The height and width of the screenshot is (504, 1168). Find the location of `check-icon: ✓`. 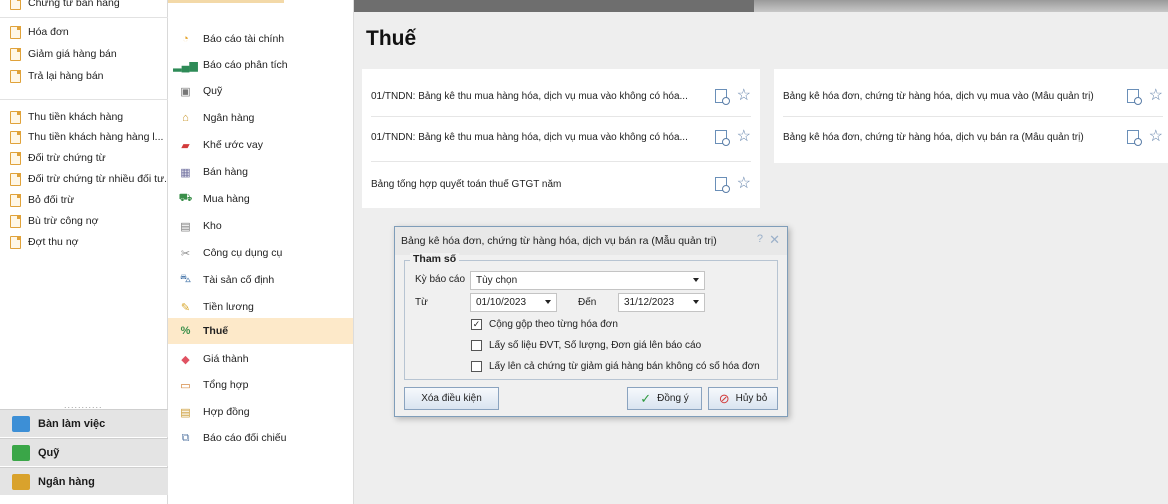

check-icon: ✓ is located at coordinates (646, 398).